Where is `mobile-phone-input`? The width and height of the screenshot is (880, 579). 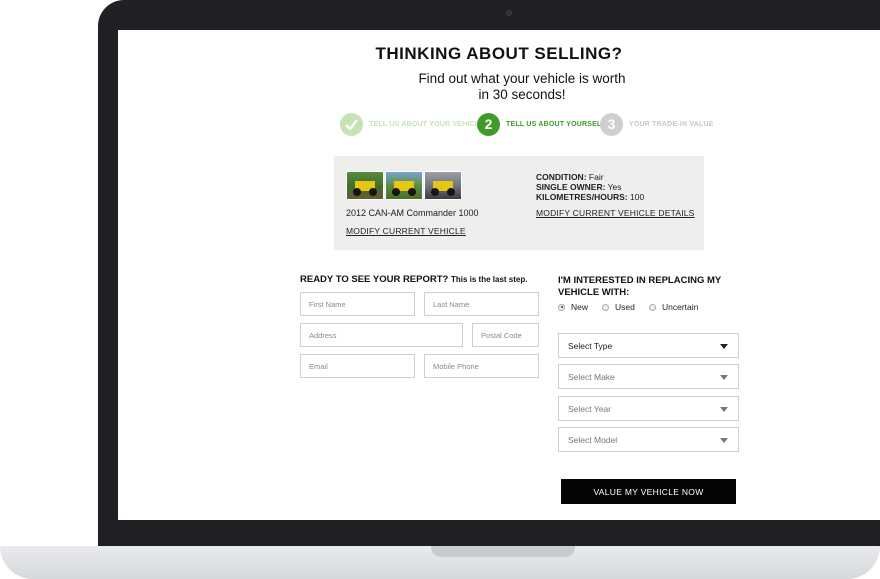 mobile-phone-input is located at coordinates (481, 366).